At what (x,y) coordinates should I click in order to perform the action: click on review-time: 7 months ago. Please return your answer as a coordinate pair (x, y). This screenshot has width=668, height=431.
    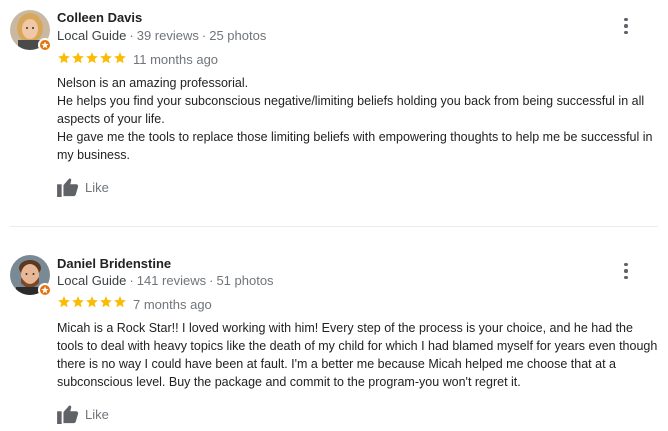
    Looking at the image, I should click on (172, 304).